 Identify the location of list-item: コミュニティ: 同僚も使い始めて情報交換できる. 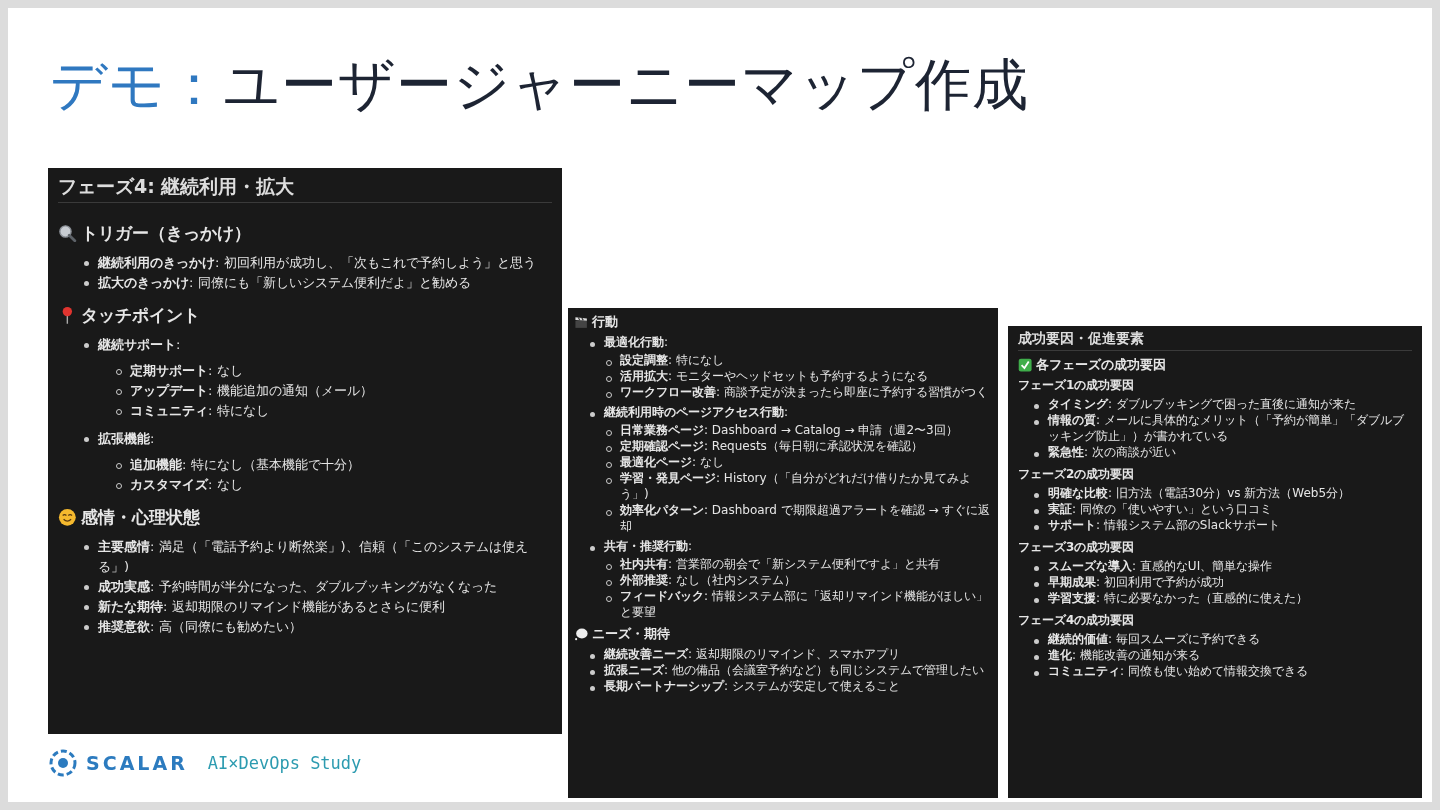
(1222, 671).